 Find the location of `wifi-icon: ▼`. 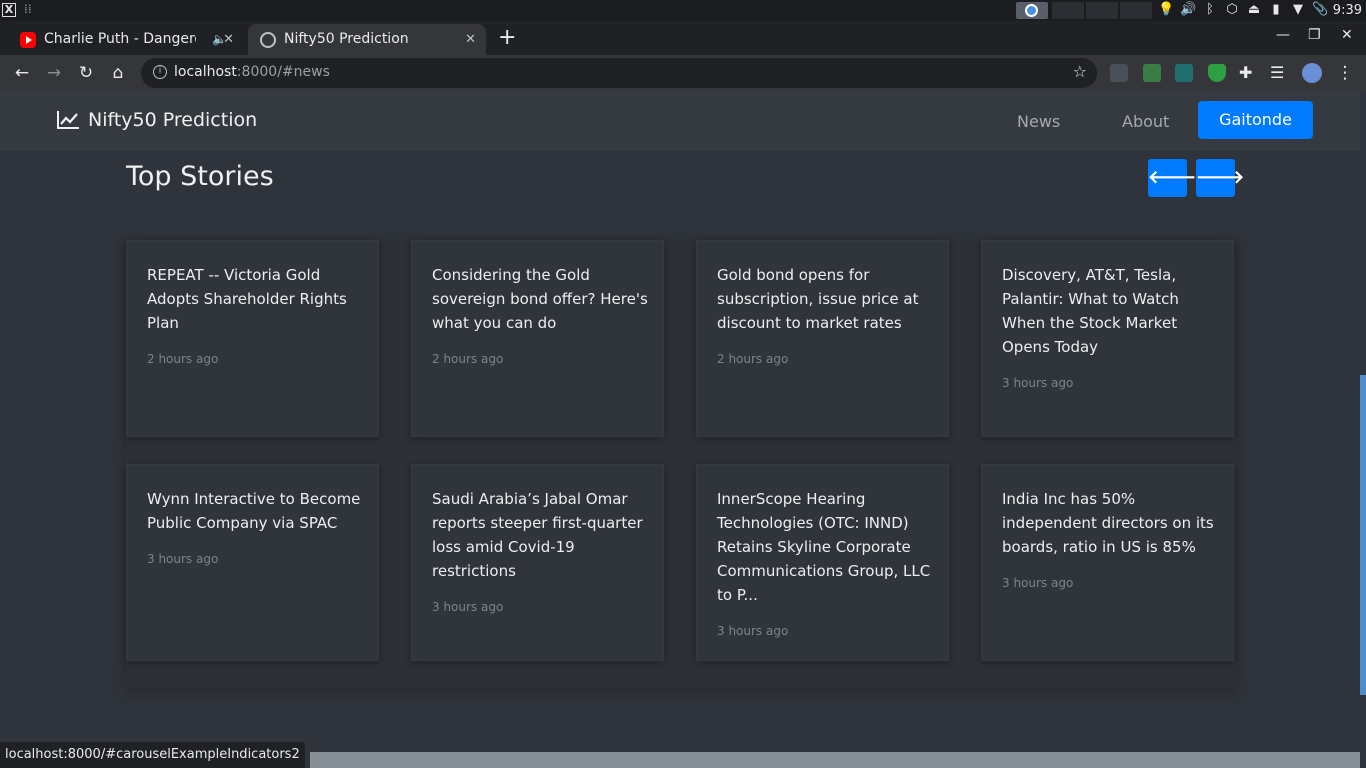

wifi-icon: ▼ is located at coordinates (1298, 9).